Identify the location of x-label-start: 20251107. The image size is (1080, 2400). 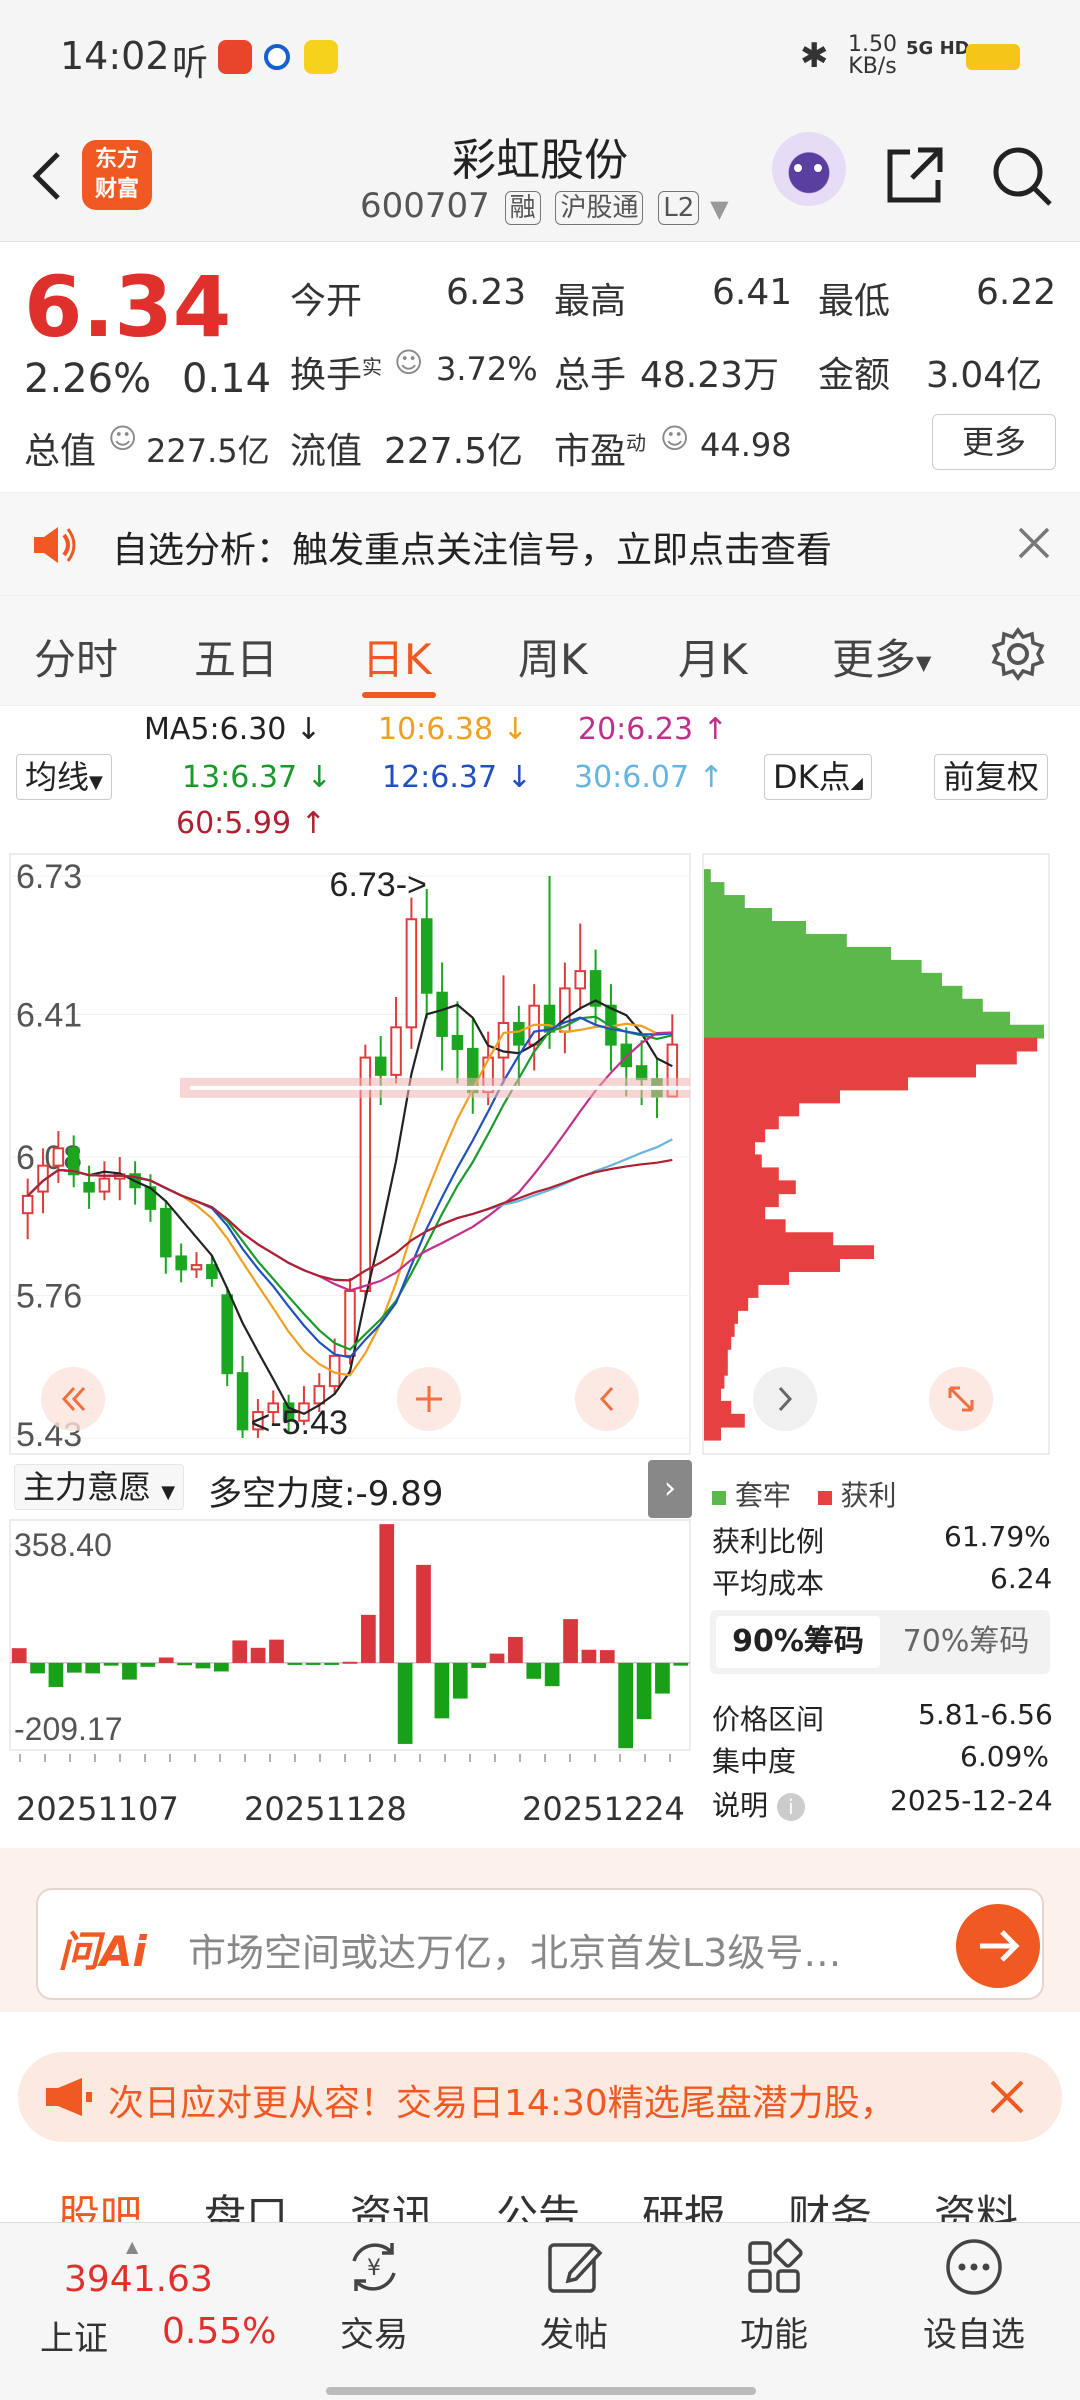
(97, 1809).